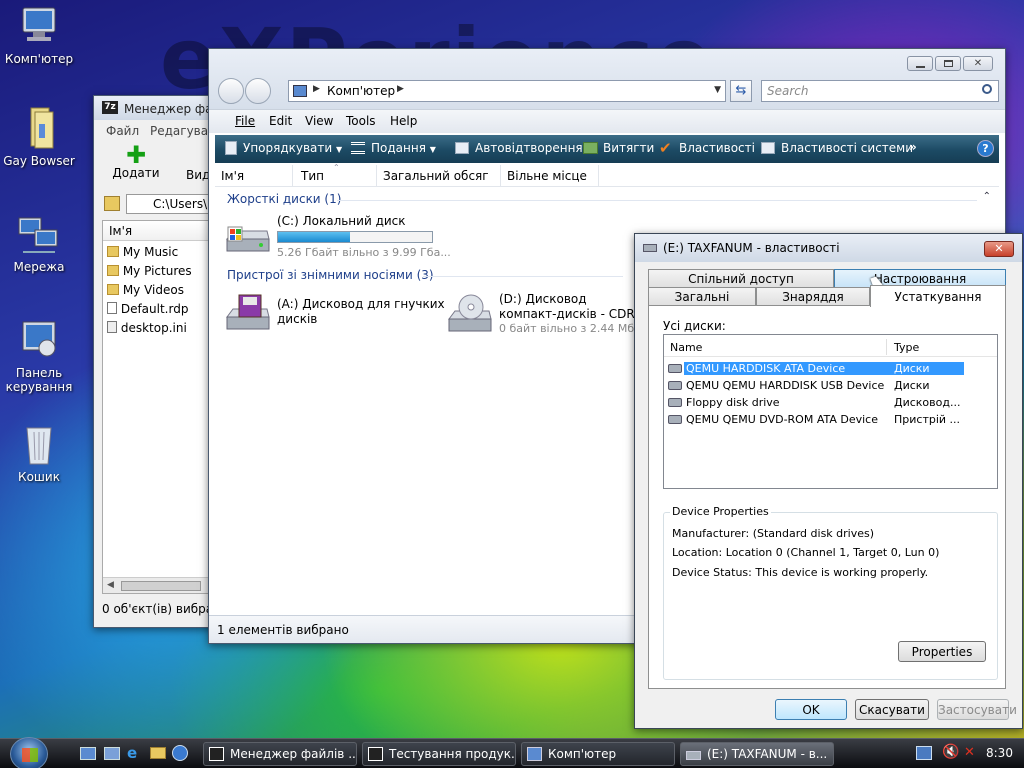 The height and width of the screenshot is (768, 1024). I want to click on show-desktop-icon, so click(88, 753).